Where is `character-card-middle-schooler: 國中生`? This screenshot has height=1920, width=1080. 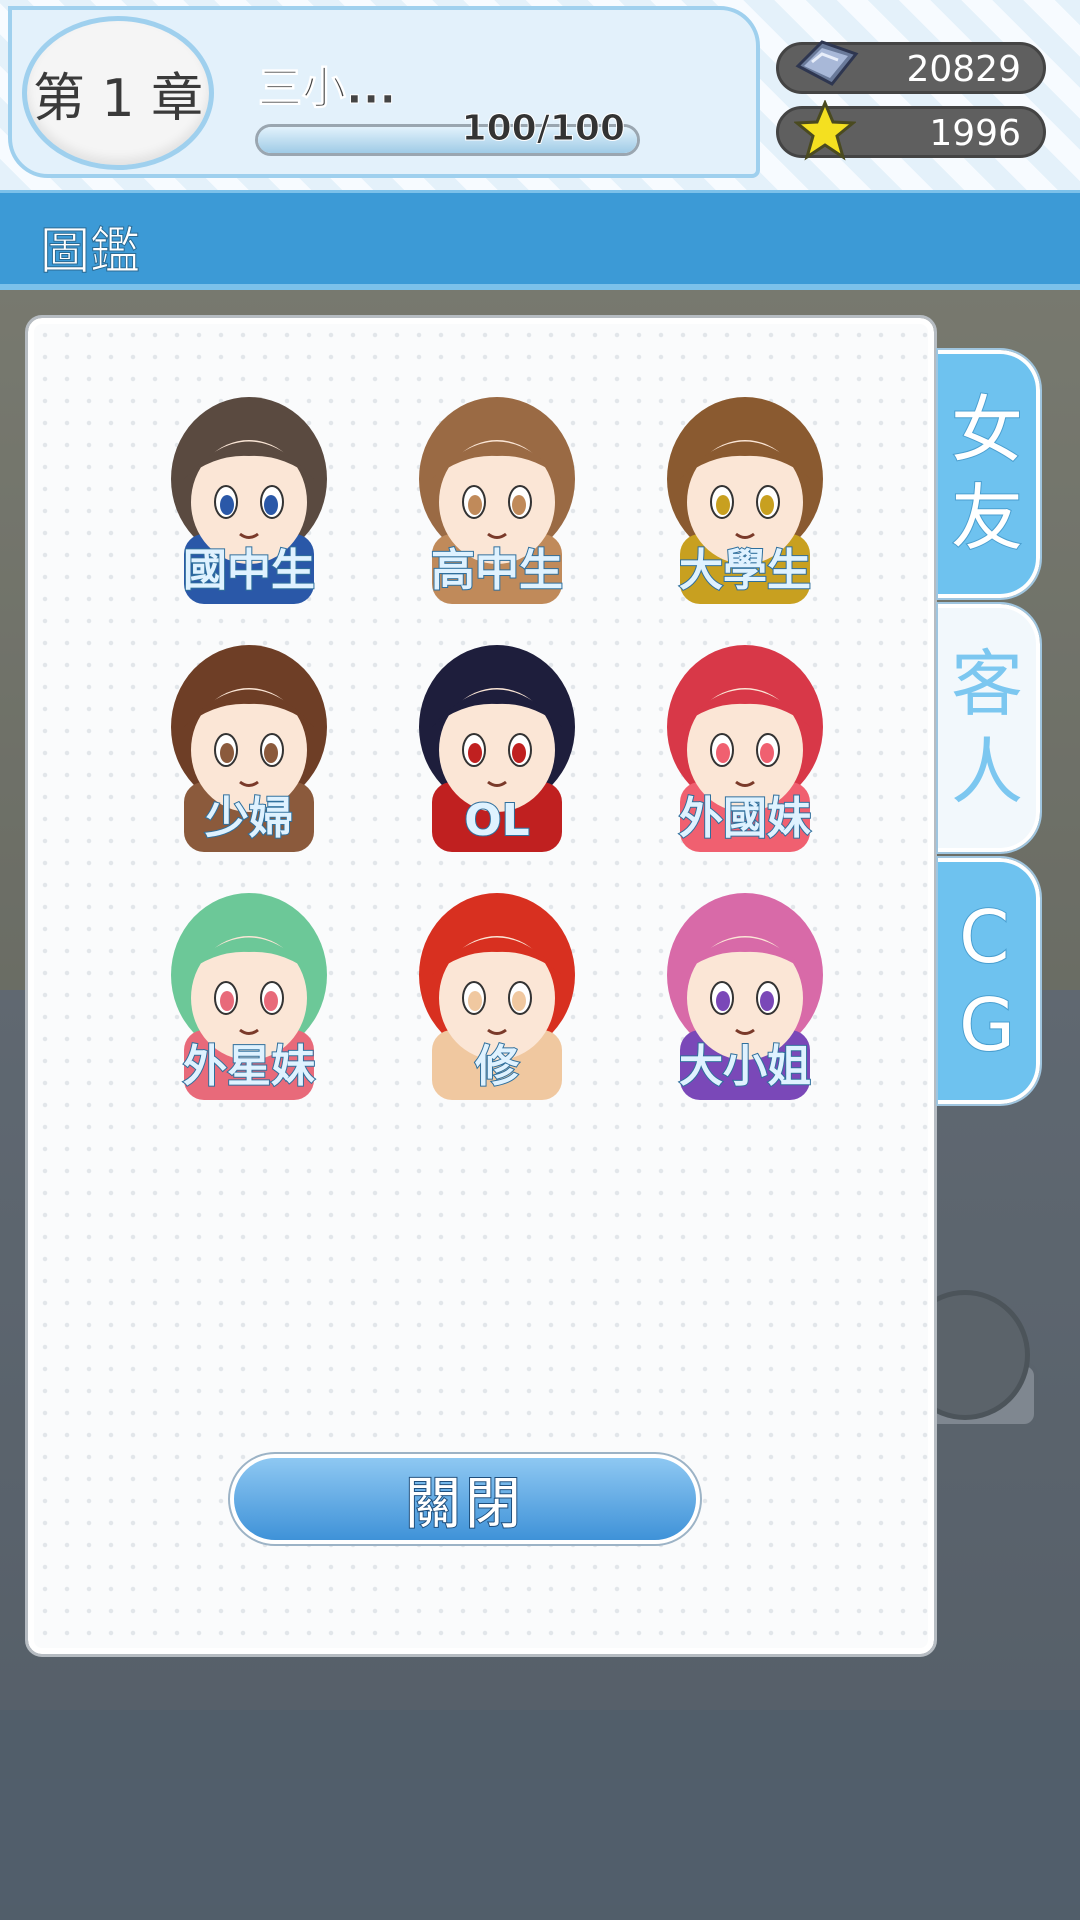
character-card-middle-schooler: 國中生 is located at coordinates (249, 494).